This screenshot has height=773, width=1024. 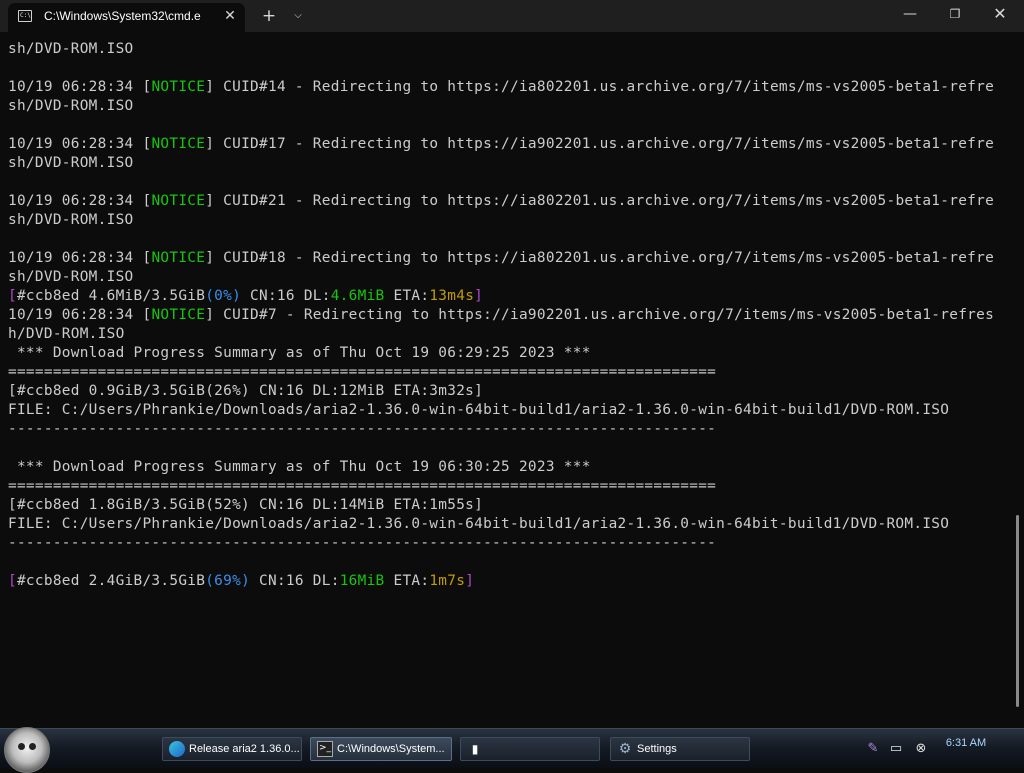 I want to click on clock: 6:31 AM, so click(x=966, y=744).